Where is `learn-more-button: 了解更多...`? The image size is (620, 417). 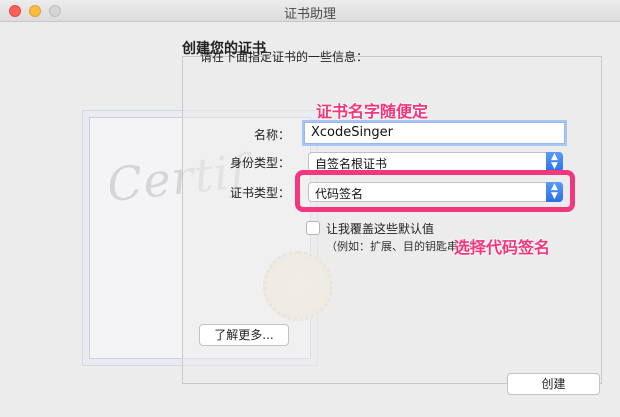
learn-more-button: 了解更多... is located at coordinates (244, 335).